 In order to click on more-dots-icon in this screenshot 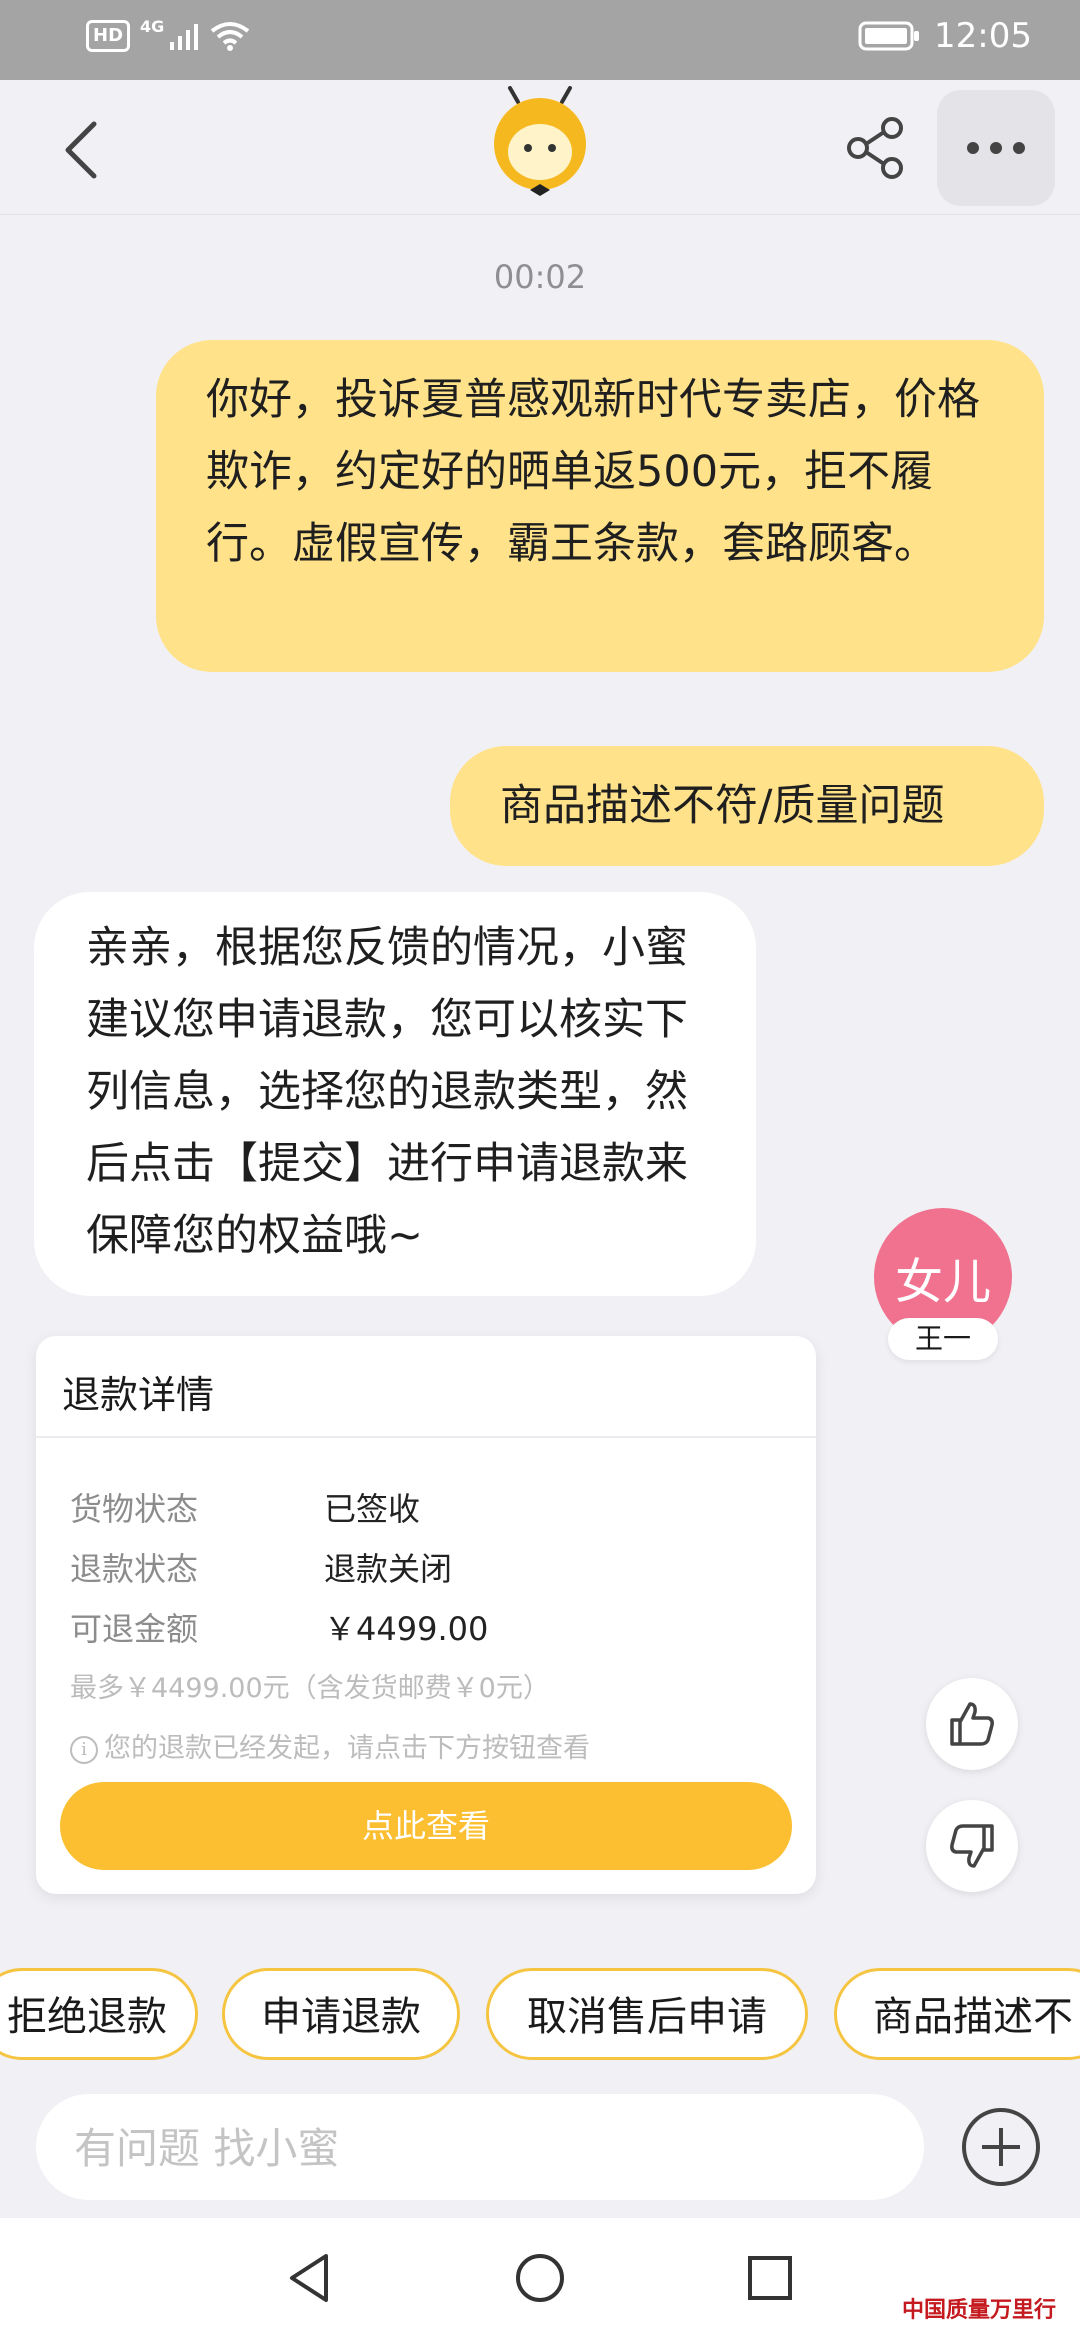, I will do `click(996, 148)`.